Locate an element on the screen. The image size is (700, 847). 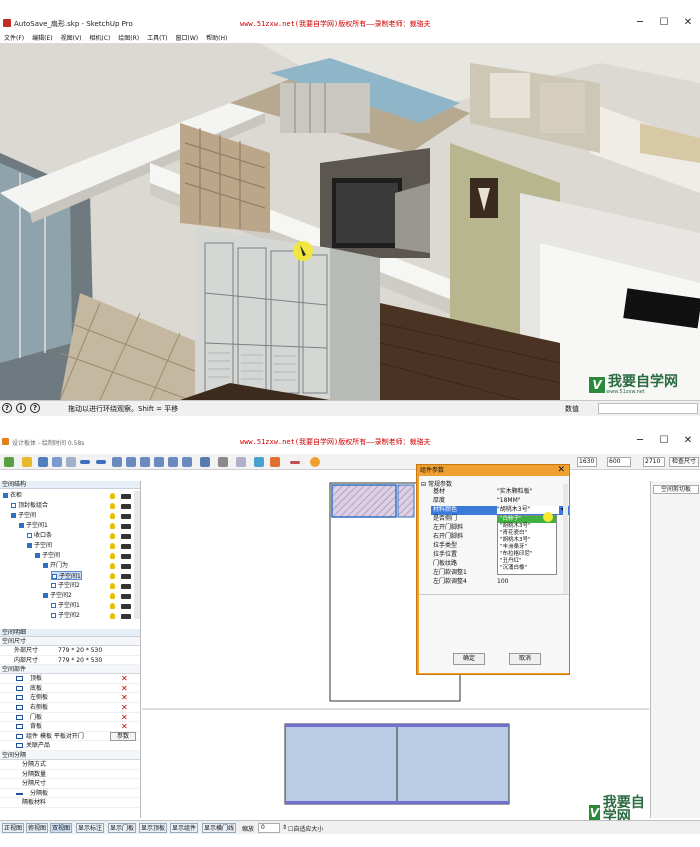
dialog-scrollbar is located at coordinates (565, 539).